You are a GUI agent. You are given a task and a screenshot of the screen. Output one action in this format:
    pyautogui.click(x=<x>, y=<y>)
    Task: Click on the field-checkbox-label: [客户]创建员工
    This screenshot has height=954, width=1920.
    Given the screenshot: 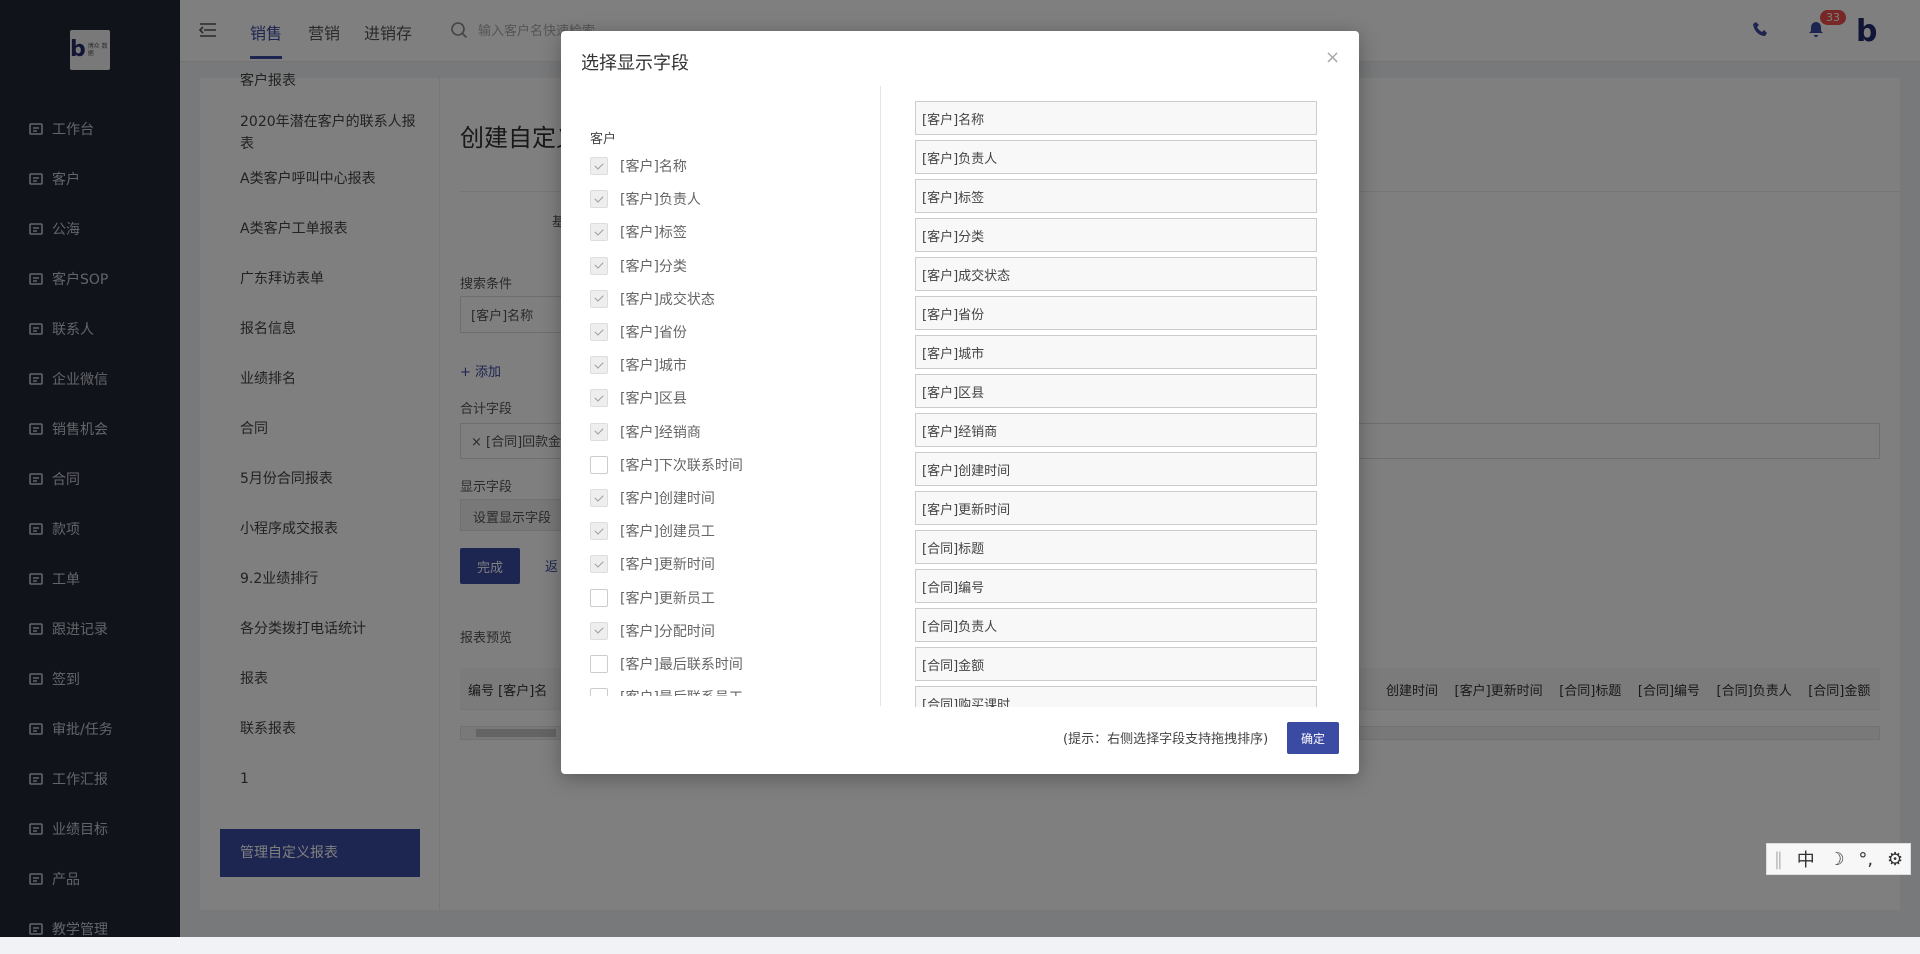 What is the action you would take?
    pyautogui.click(x=667, y=532)
    